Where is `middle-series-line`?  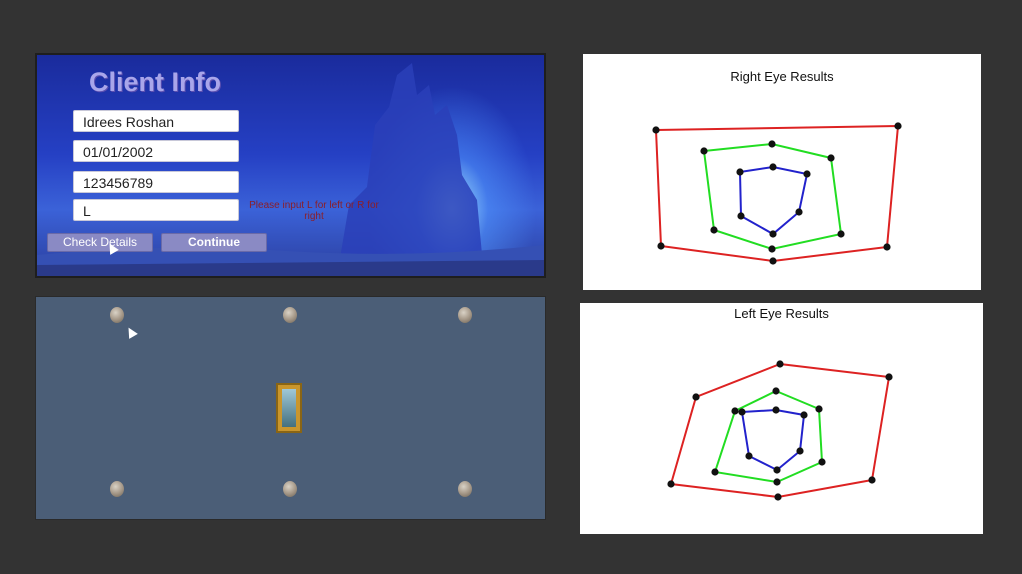
middle-series-line is located at coordinates (768, 436).